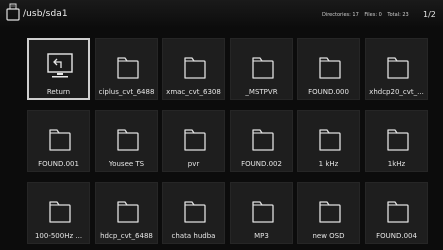 The height and width of the screenshot is (250, 443). Describe the element at coordinates (126, 164) in the screenshot. I see `tile-label: Yousee TS` at that location.